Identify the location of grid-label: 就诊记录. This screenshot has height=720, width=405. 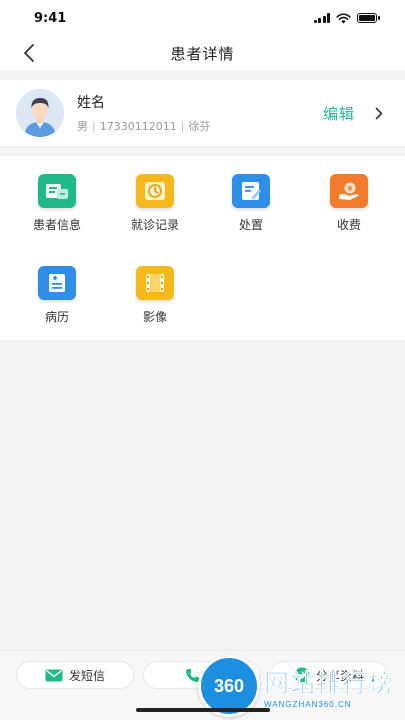
(154, 225).